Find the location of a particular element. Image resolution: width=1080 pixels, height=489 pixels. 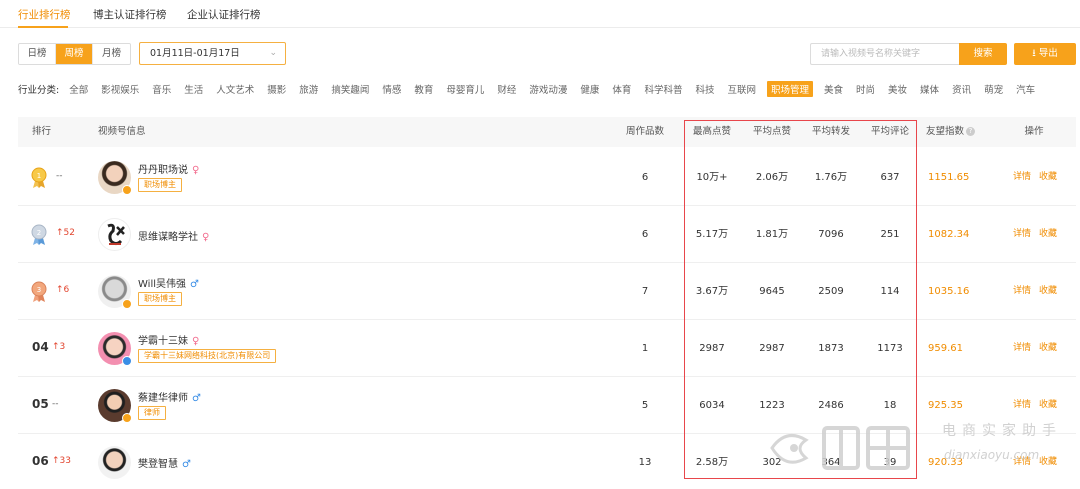

weekly-works: 6 is located at coordinates (645, 177).